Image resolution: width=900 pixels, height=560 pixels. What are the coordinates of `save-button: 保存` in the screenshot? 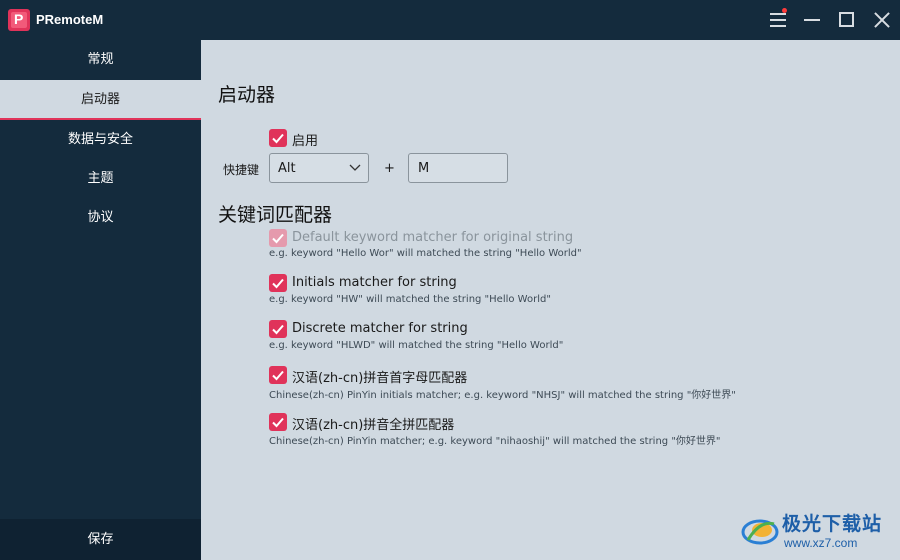 It's located at (100, 539).